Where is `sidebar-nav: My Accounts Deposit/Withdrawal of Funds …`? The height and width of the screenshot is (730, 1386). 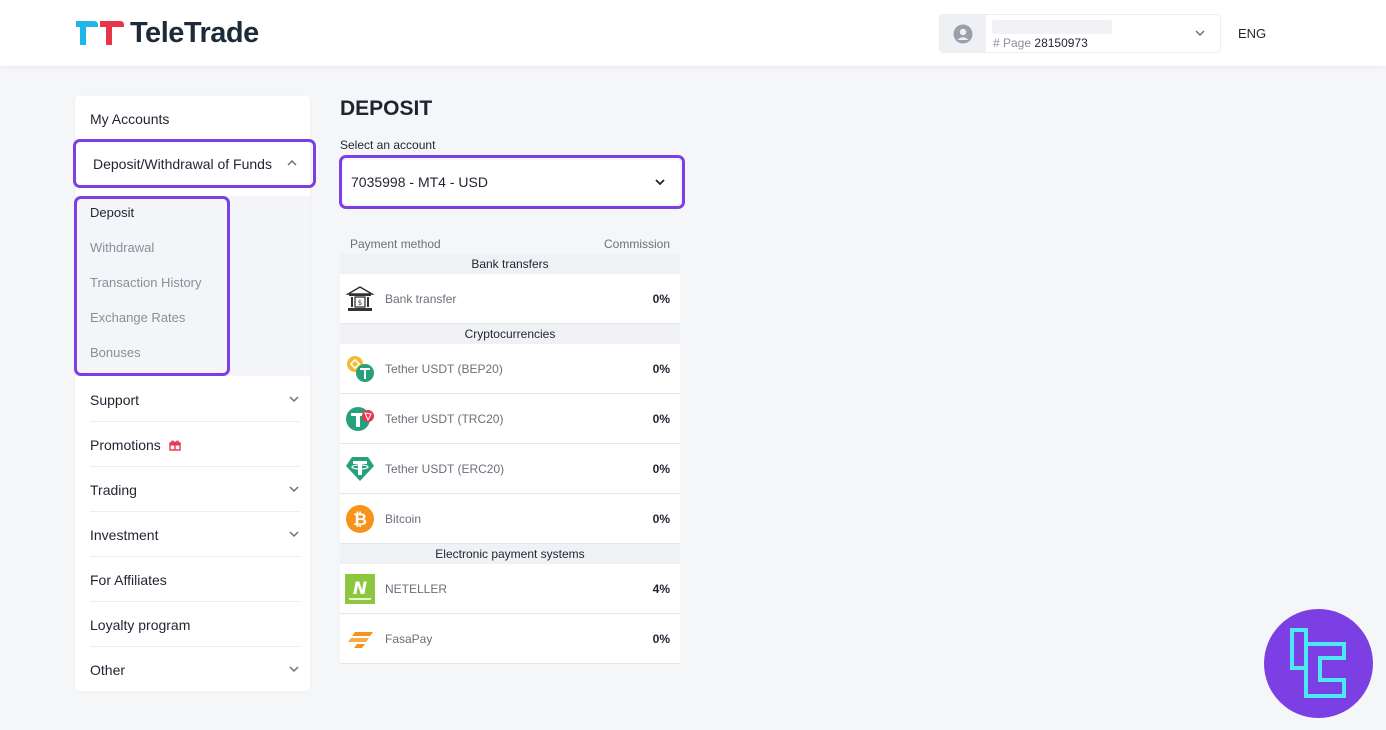 sidebar-nav: My Accounts Deposit/Withdrawal of Funds … is located at coordinates (192, 393).